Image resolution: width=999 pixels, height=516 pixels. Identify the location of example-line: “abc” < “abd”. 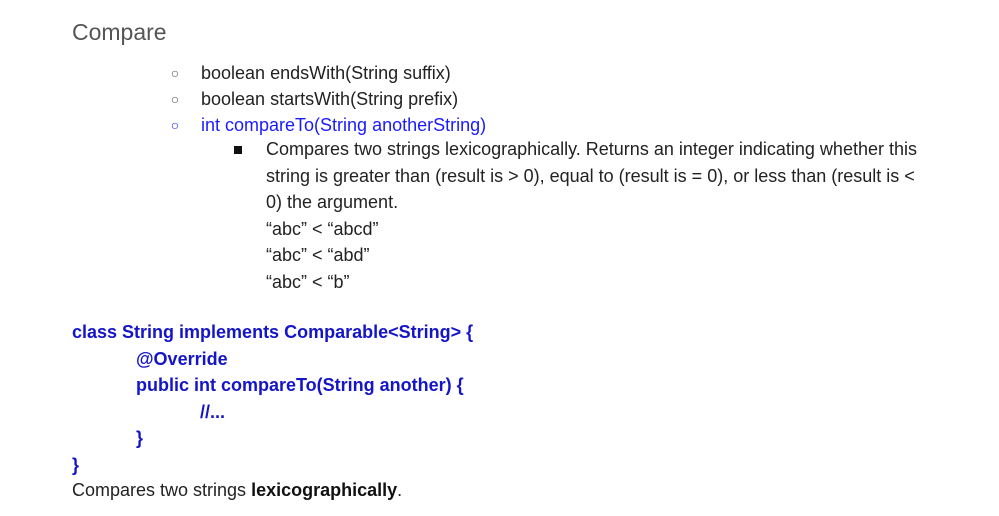
(318, 255).